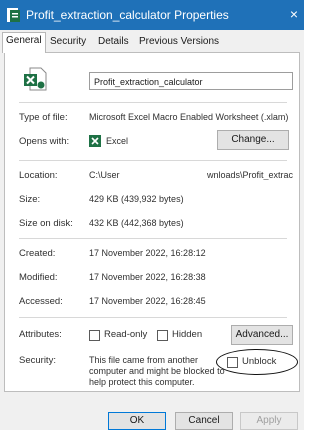 The image size is (320, 430). Describe the element at coordinates (38, 175) in the screenshot. I see `location-label: Location:` at that location.